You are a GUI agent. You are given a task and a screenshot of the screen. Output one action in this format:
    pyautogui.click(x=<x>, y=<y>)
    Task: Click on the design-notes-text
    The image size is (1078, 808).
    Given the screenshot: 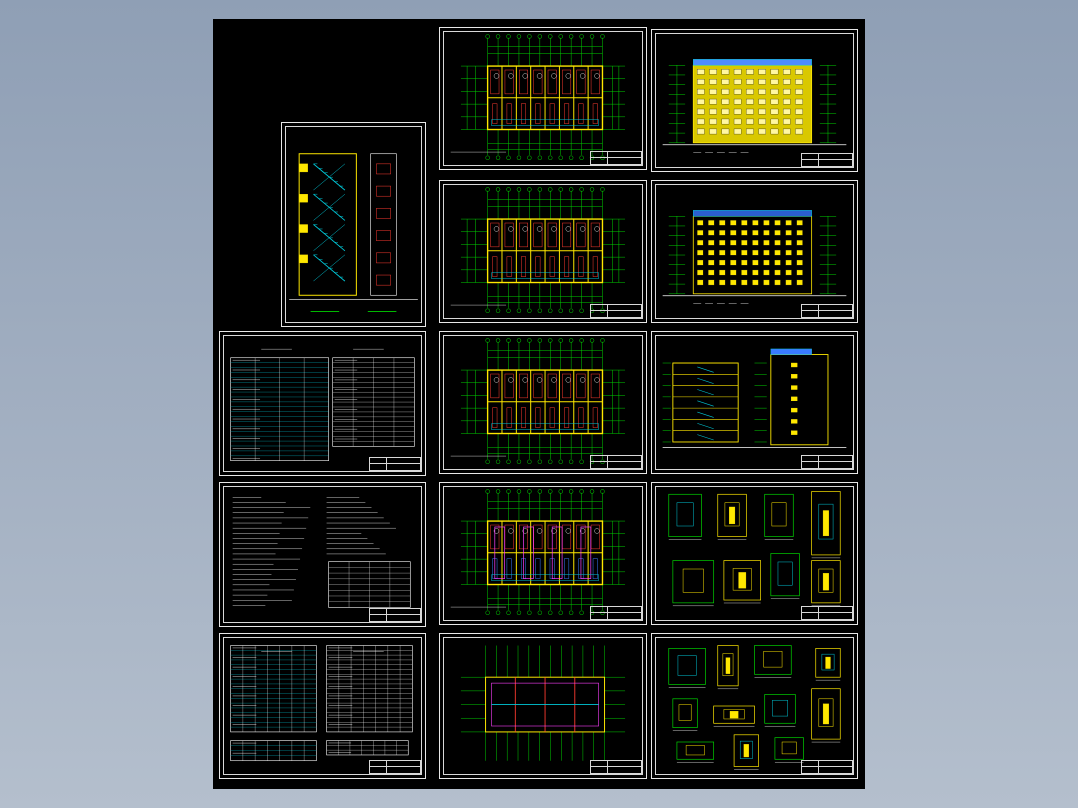 What is the action you would take?
    pyautogui.click(x=321, y=552)
    